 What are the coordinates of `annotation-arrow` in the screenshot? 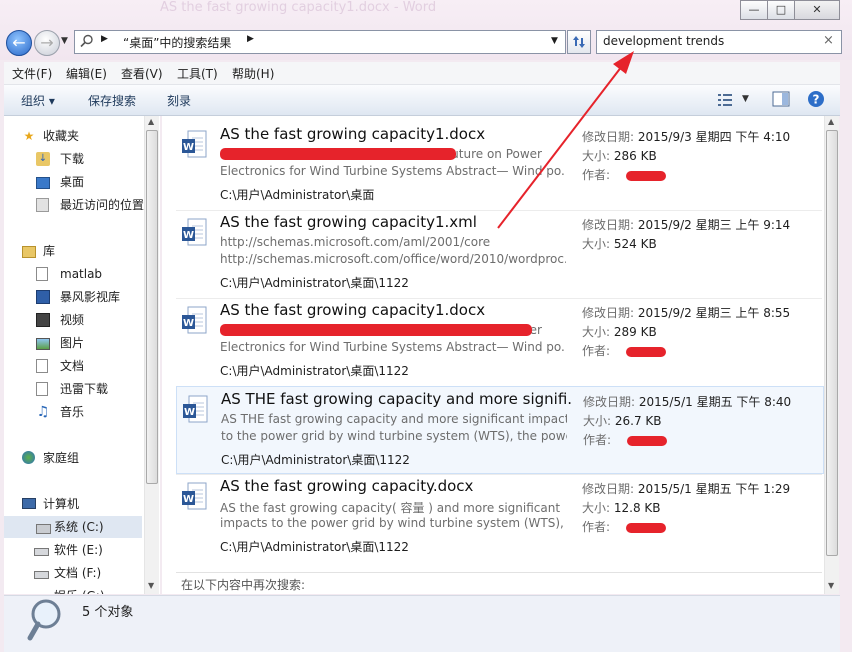 It's located at (565, 140).